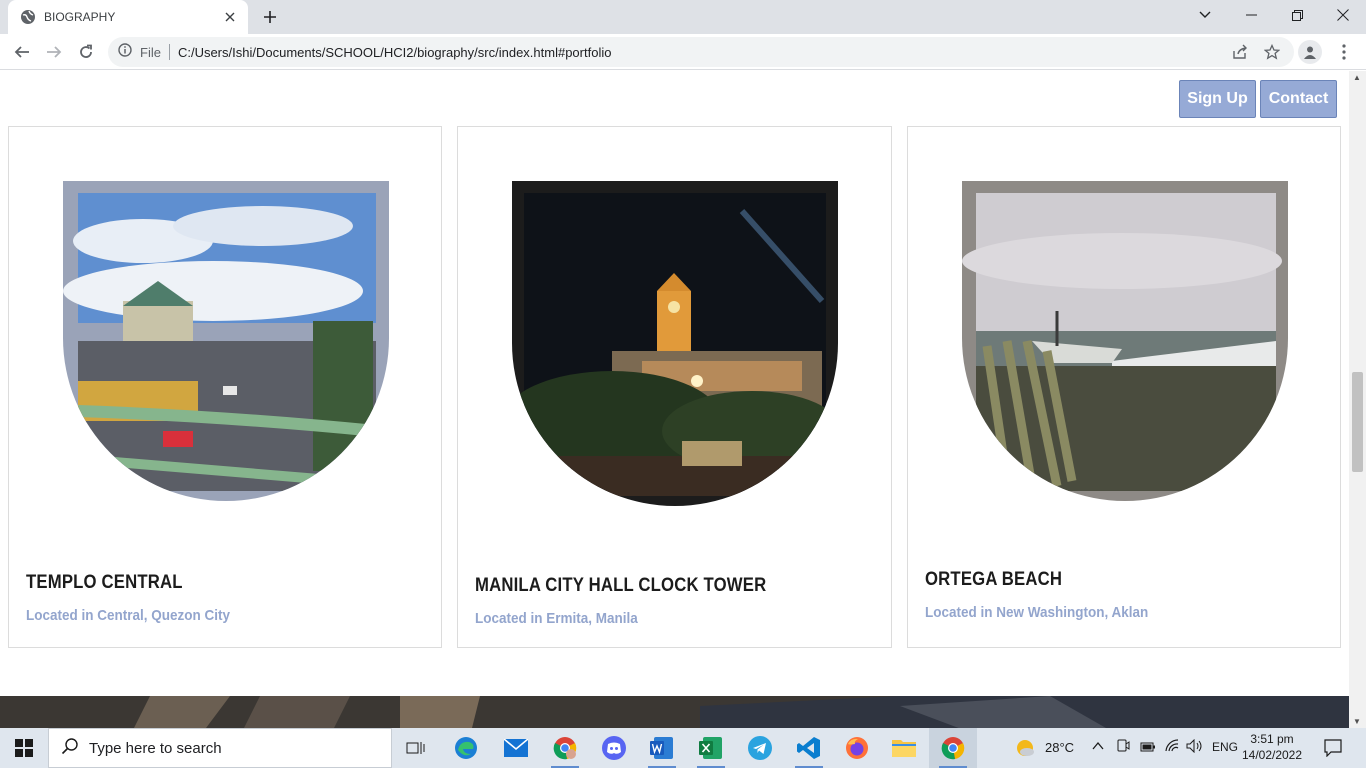 This screenshot has height=768, width=1366. What do you see at coordinates (614, 748) in the screenshot?
I see `discord-icon` at bounding box center [614, 748].